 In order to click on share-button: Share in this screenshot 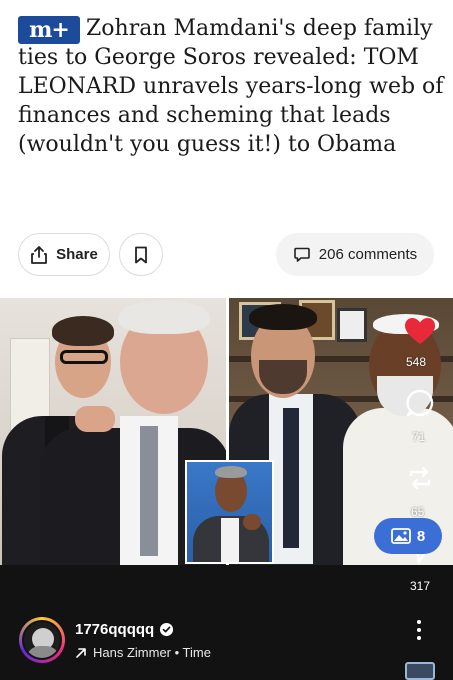, I will do `click(64, 254)`.